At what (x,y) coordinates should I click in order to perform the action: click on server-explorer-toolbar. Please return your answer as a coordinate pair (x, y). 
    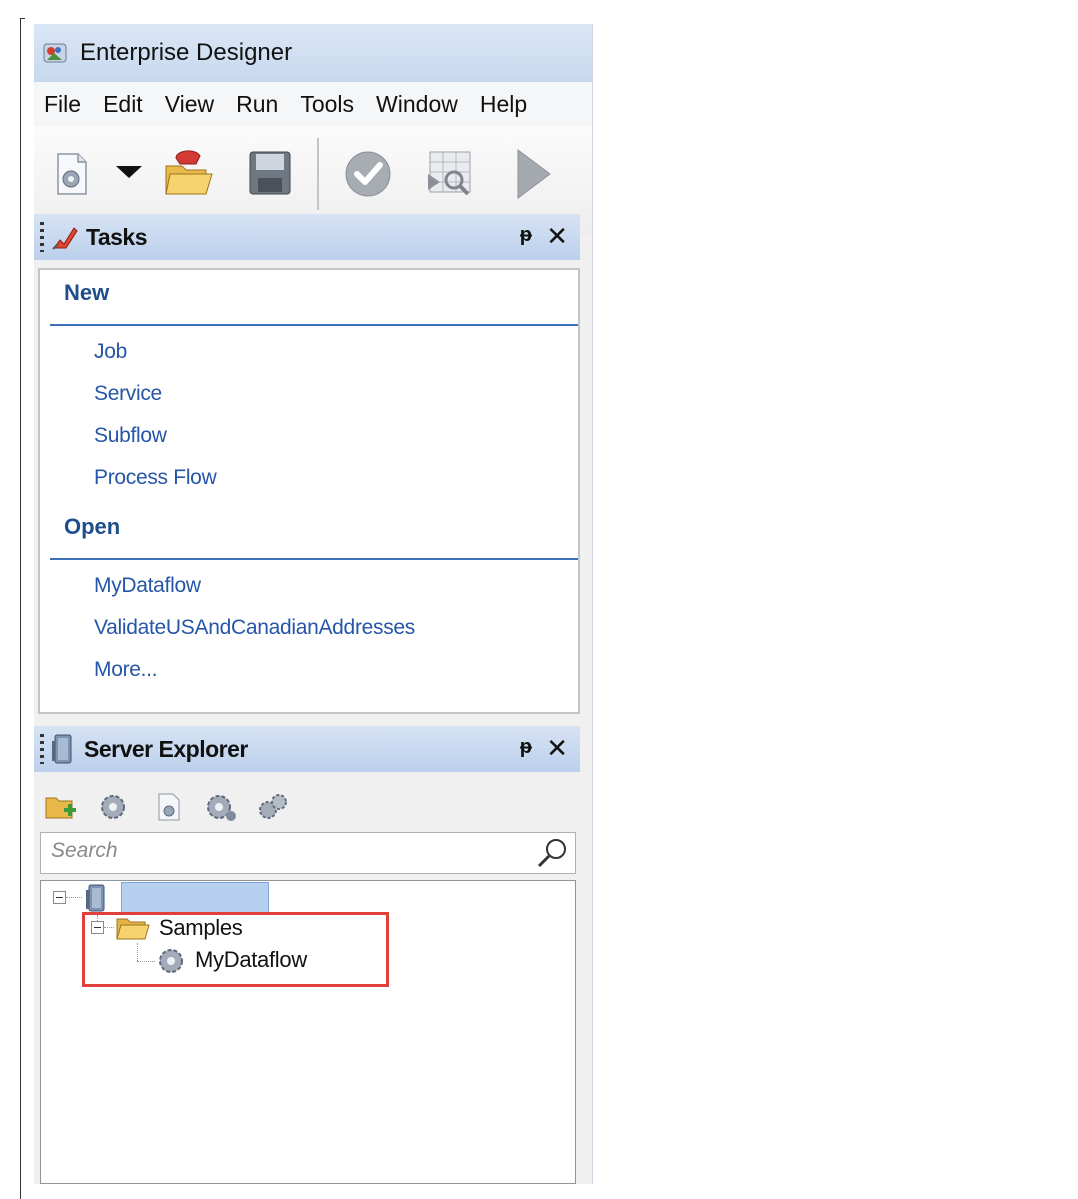
    Looking at the image, I should click on (309, 807).